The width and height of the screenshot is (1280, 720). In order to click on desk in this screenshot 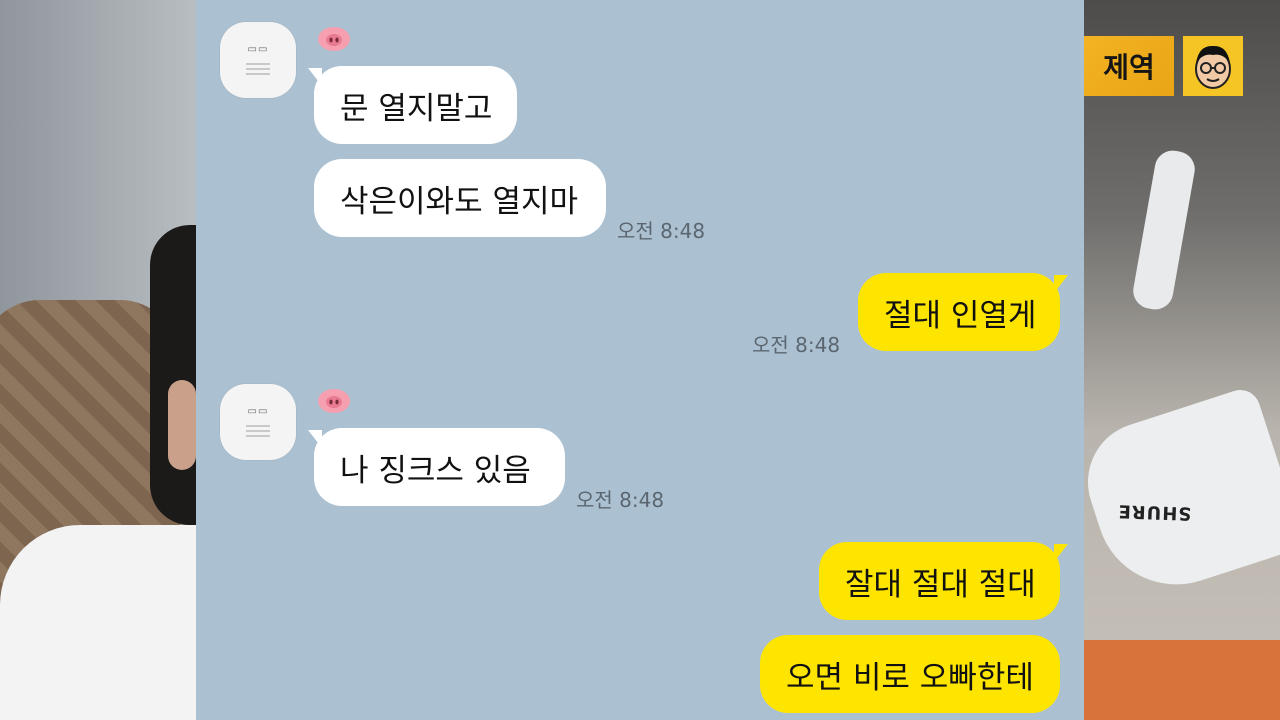, I will do `click(1182, 680)`.